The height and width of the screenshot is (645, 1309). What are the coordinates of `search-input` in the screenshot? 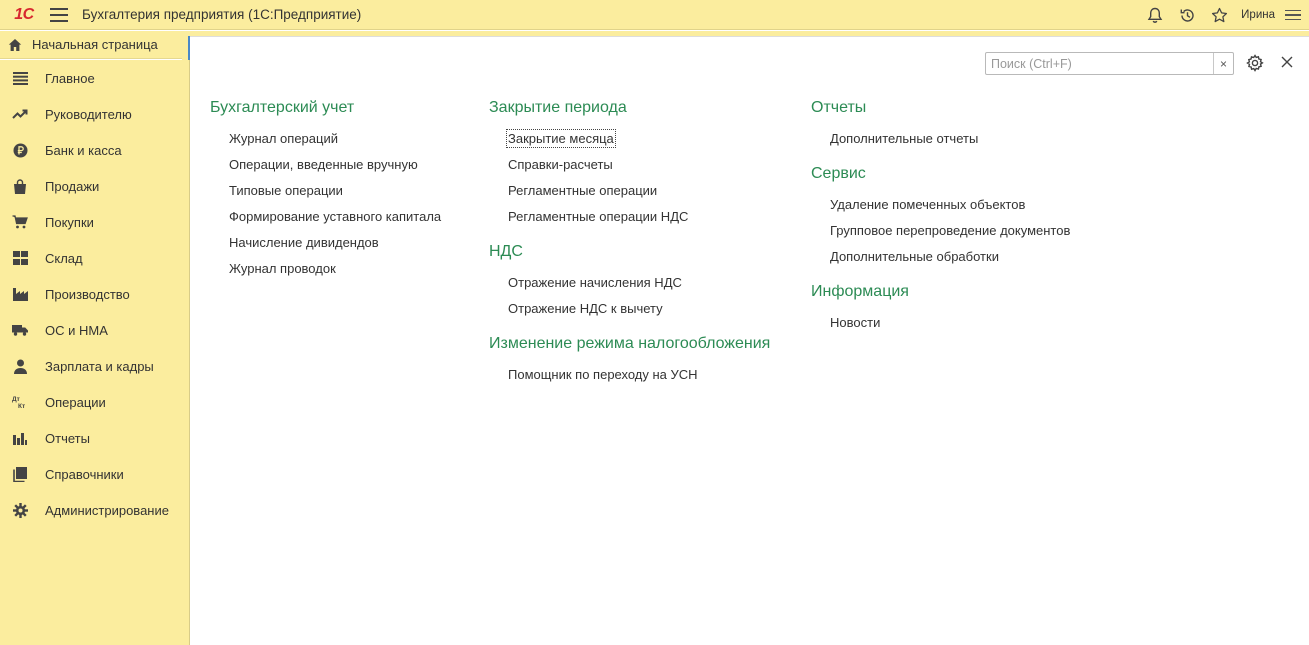 It's located at (1099, 63).